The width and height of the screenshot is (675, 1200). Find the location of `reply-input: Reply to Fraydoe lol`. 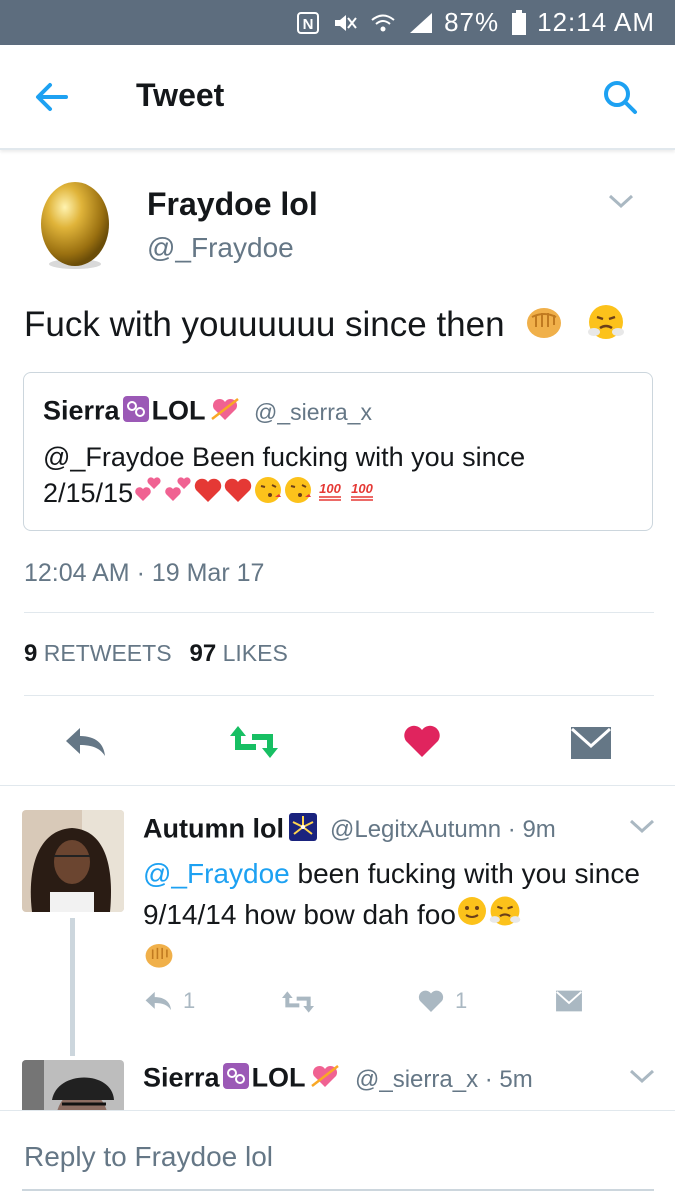

reply-input: Reply to Fraydoe lol is located at coordinates (148, 1157).